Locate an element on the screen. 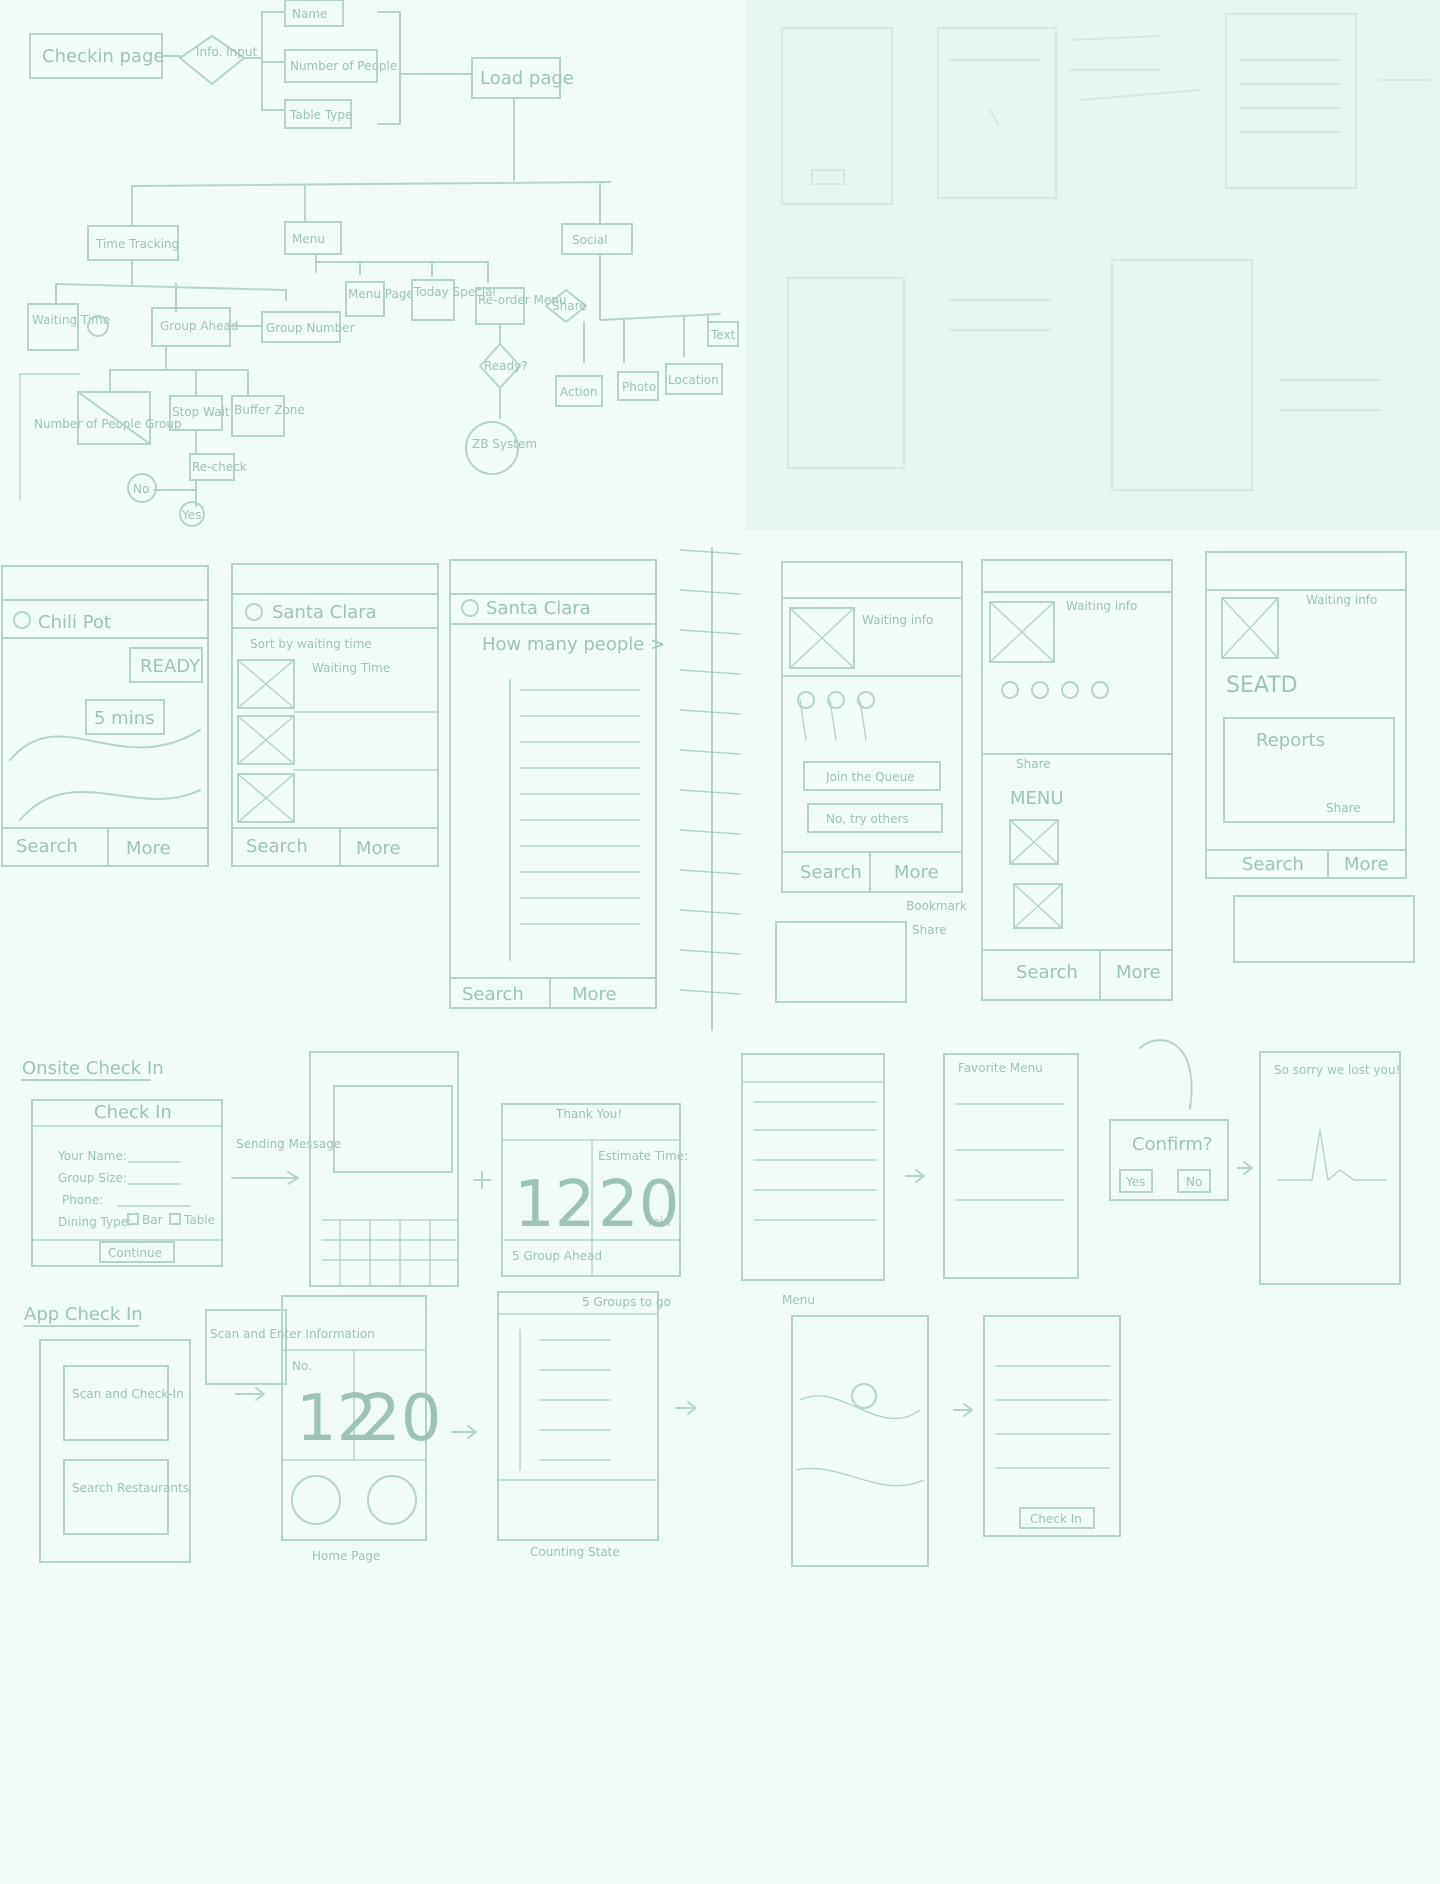 The width and height of the screenshot is (1440, 1884). counting-state-caption: Counting State is located at coordinates (575, 1552).